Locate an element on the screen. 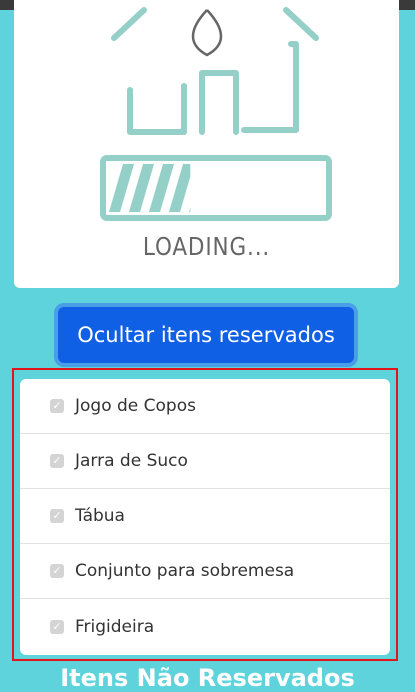  item-label: Tábua is located at coordinates (100, 516).